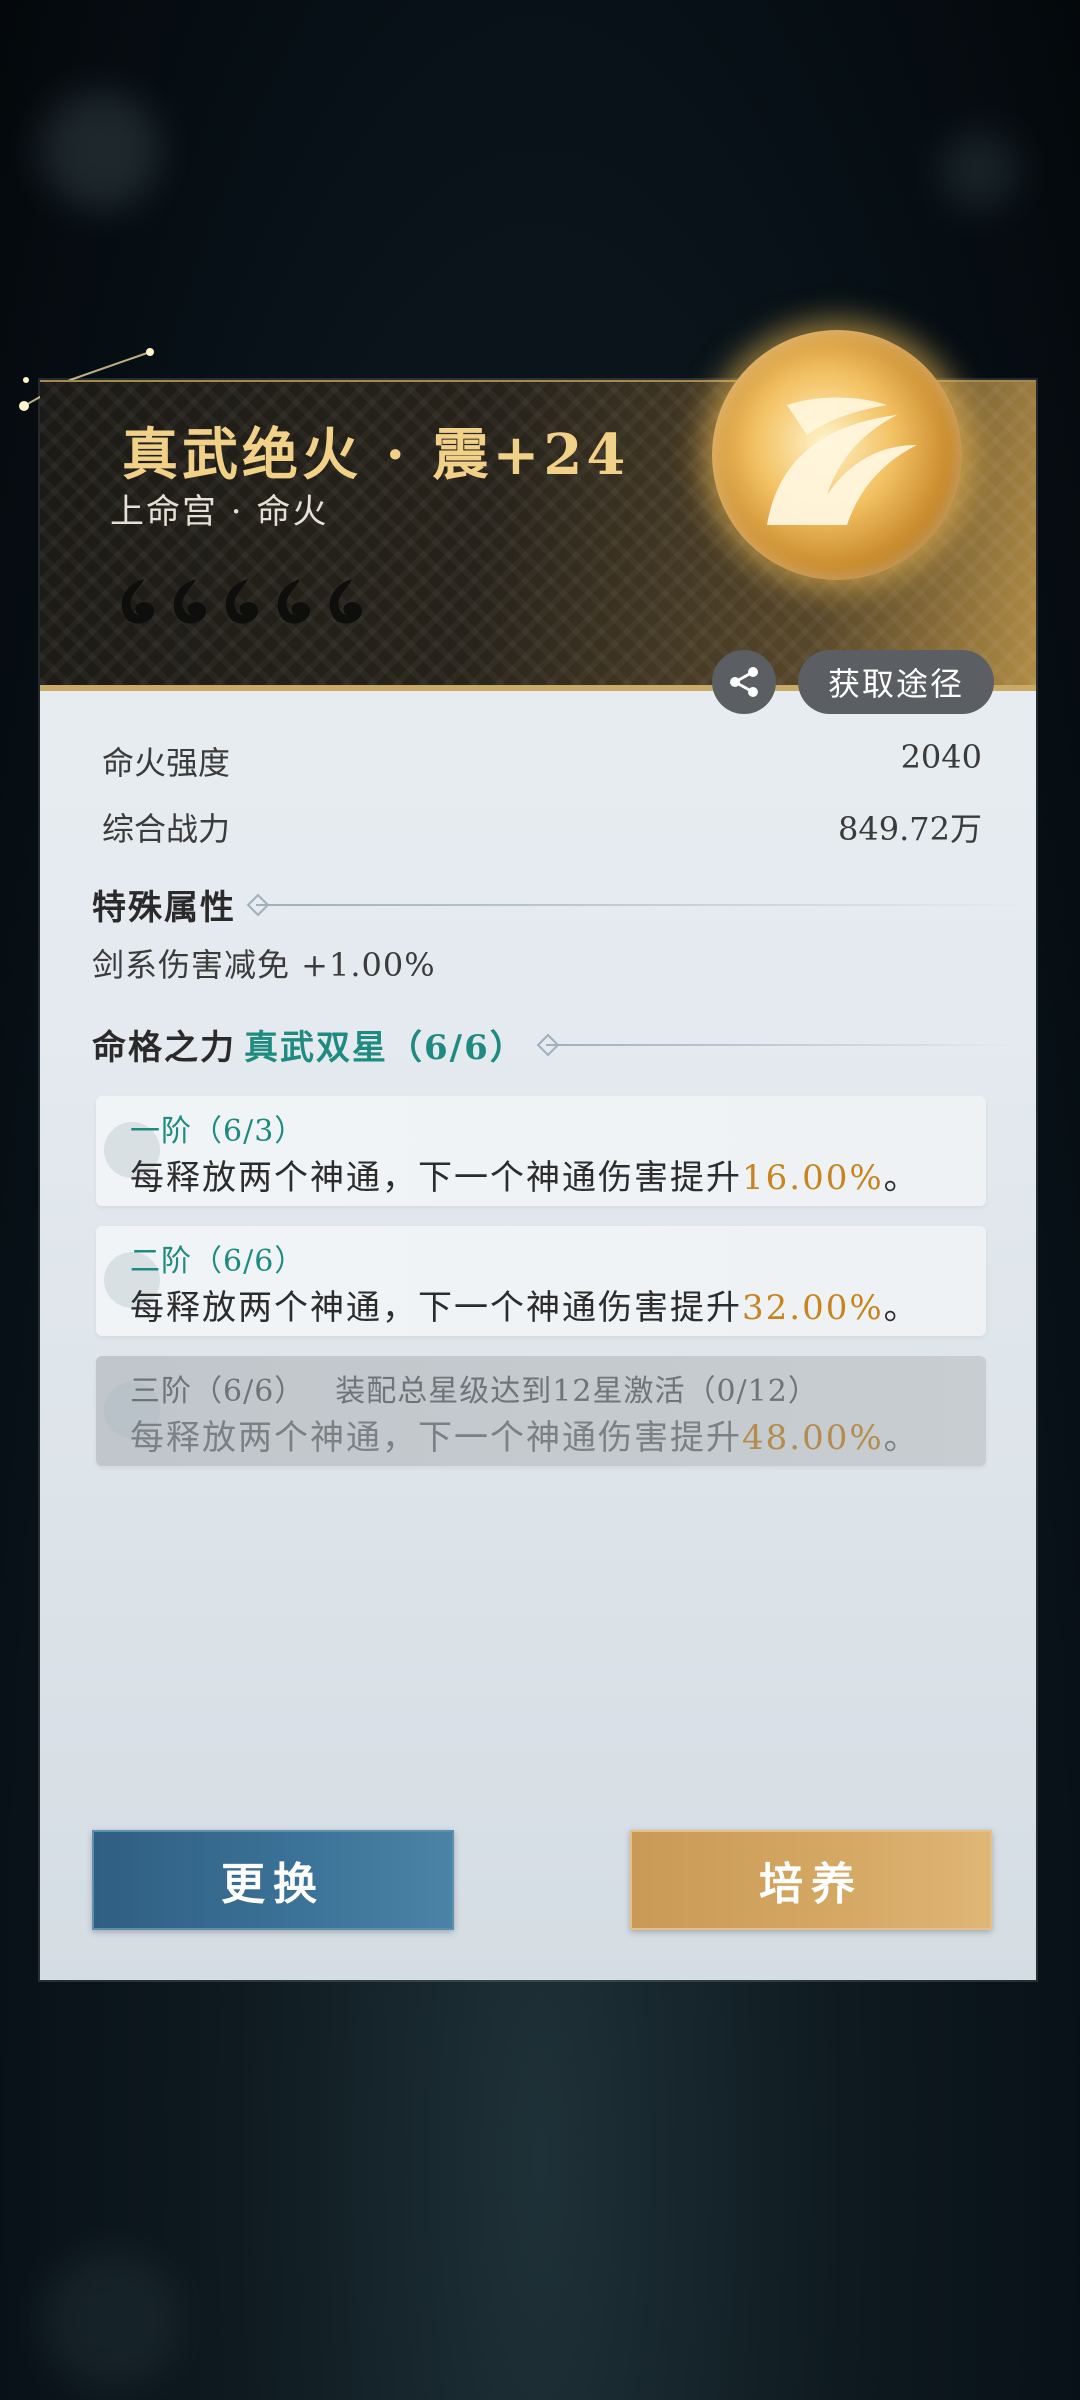 The height and width of the screenshot is (2400, 1080). What do you see at coordinates (525, 1308) in the screenshot?
I see `tier-desc: 每释放两个神通，下一个神通伤害提升32.00%。` at bounding box center [525, 1308].